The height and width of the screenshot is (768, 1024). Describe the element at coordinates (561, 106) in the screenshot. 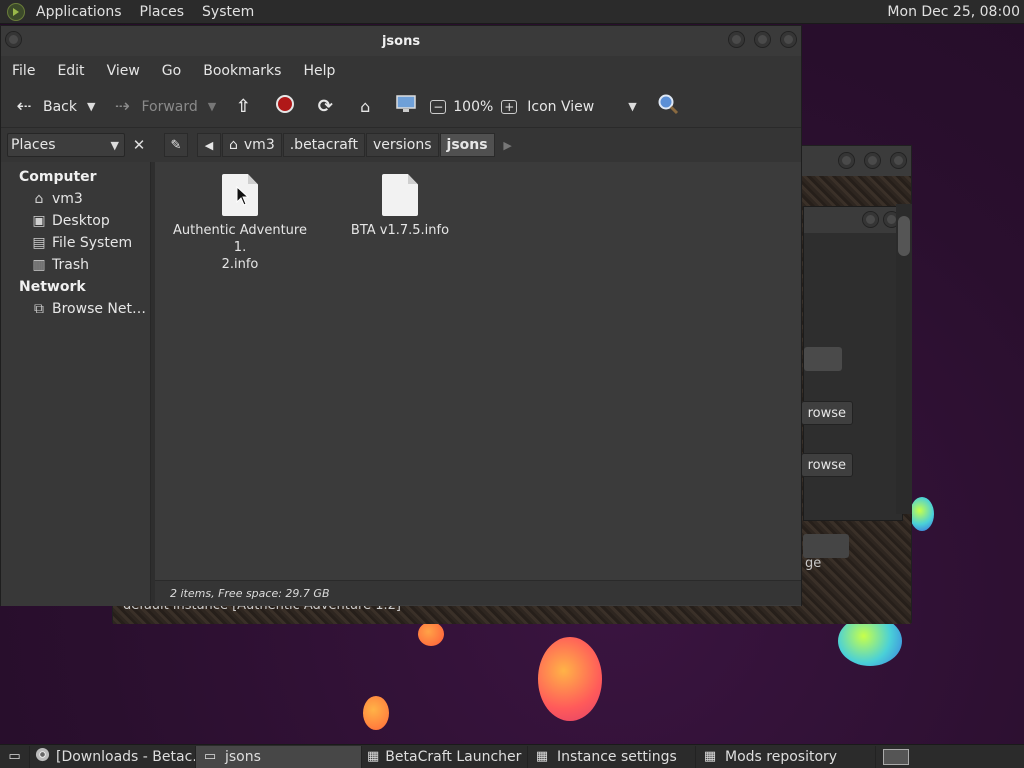

I see `view-mode-value: Icon View` at that location.